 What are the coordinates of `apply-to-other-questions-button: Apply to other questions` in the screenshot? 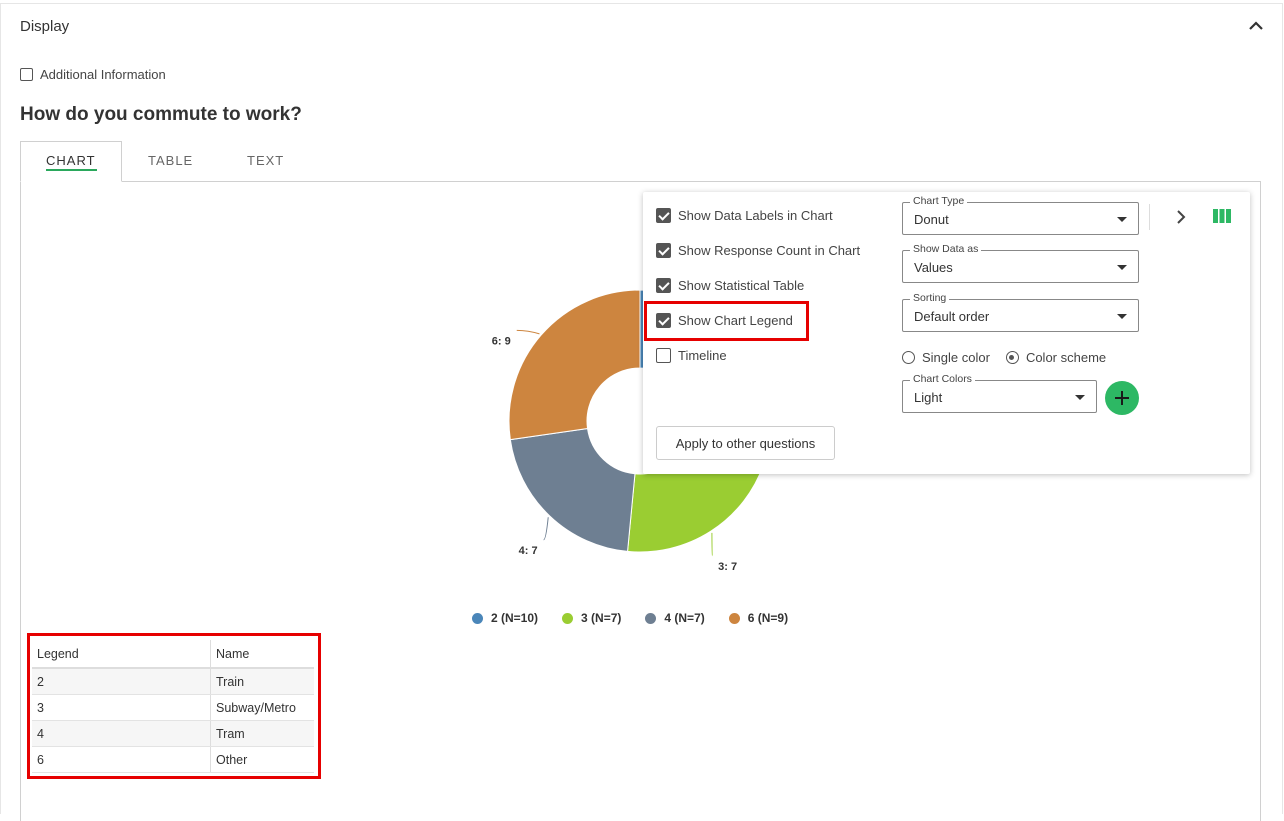 It's located at (745, 443).